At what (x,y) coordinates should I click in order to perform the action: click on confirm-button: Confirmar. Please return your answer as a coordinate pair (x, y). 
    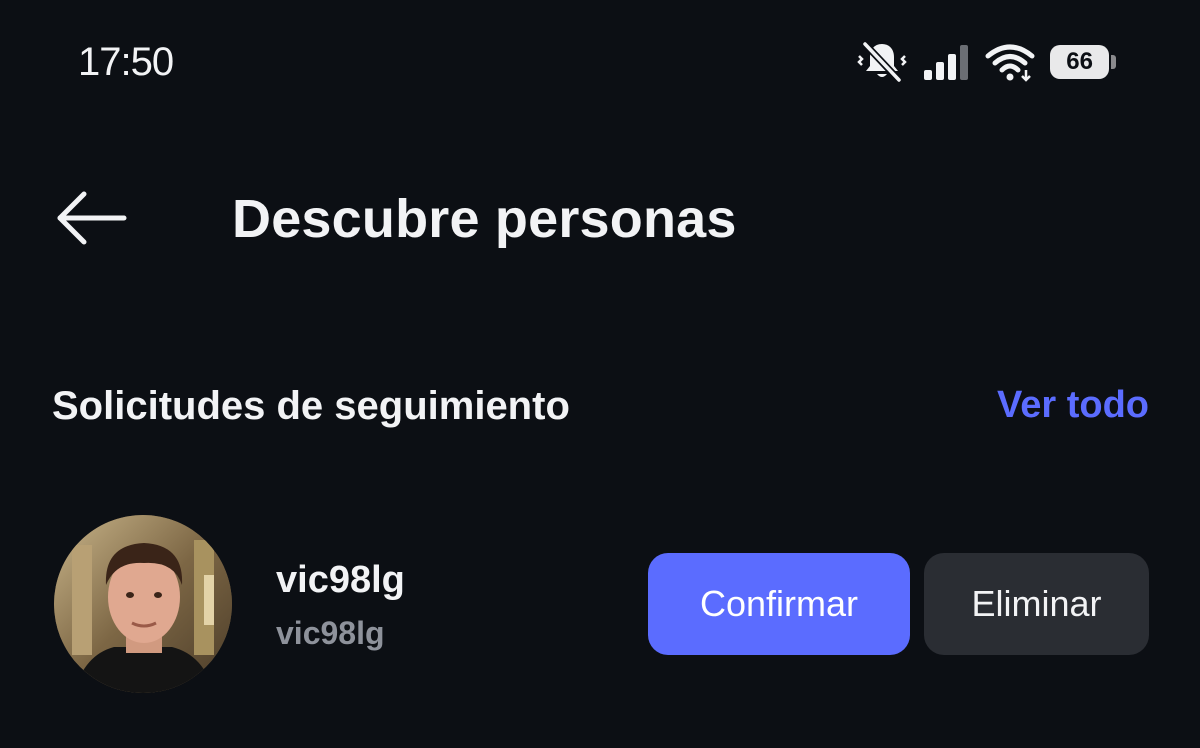
    Looking at the image, I should click on (779, 604).